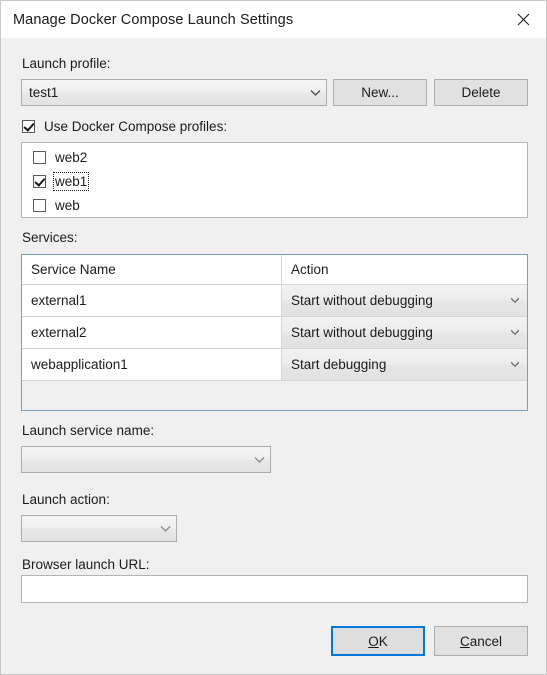  I want to click on list-item: web1, so click(61, 181).